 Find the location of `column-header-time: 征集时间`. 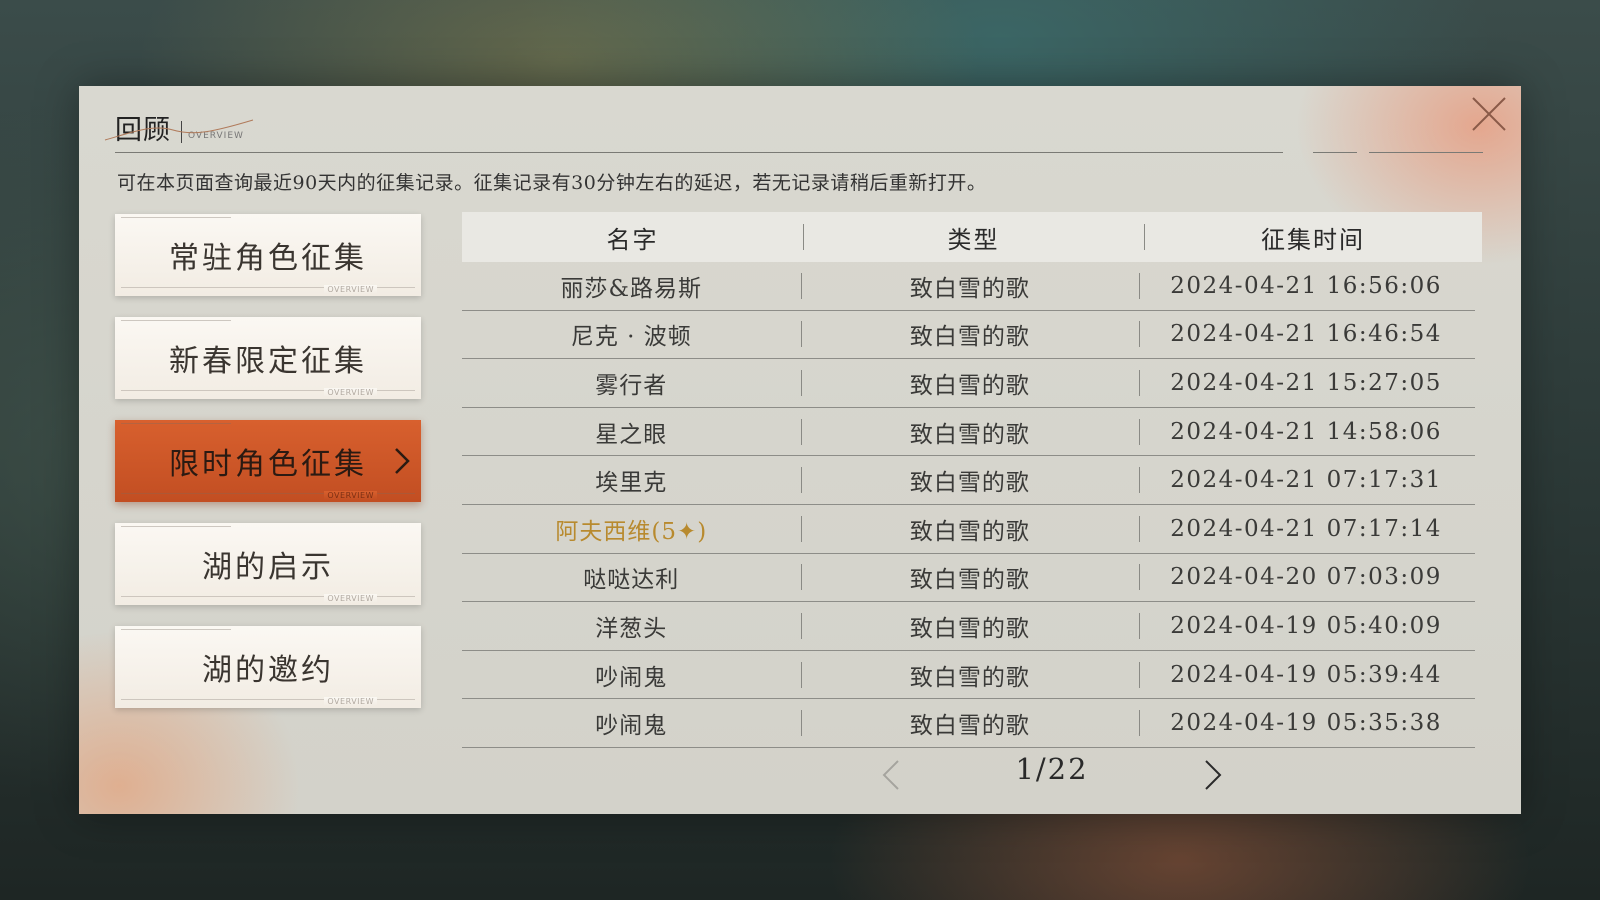

column-header-time: 征集时间 is located at coordinates (1313, 237).